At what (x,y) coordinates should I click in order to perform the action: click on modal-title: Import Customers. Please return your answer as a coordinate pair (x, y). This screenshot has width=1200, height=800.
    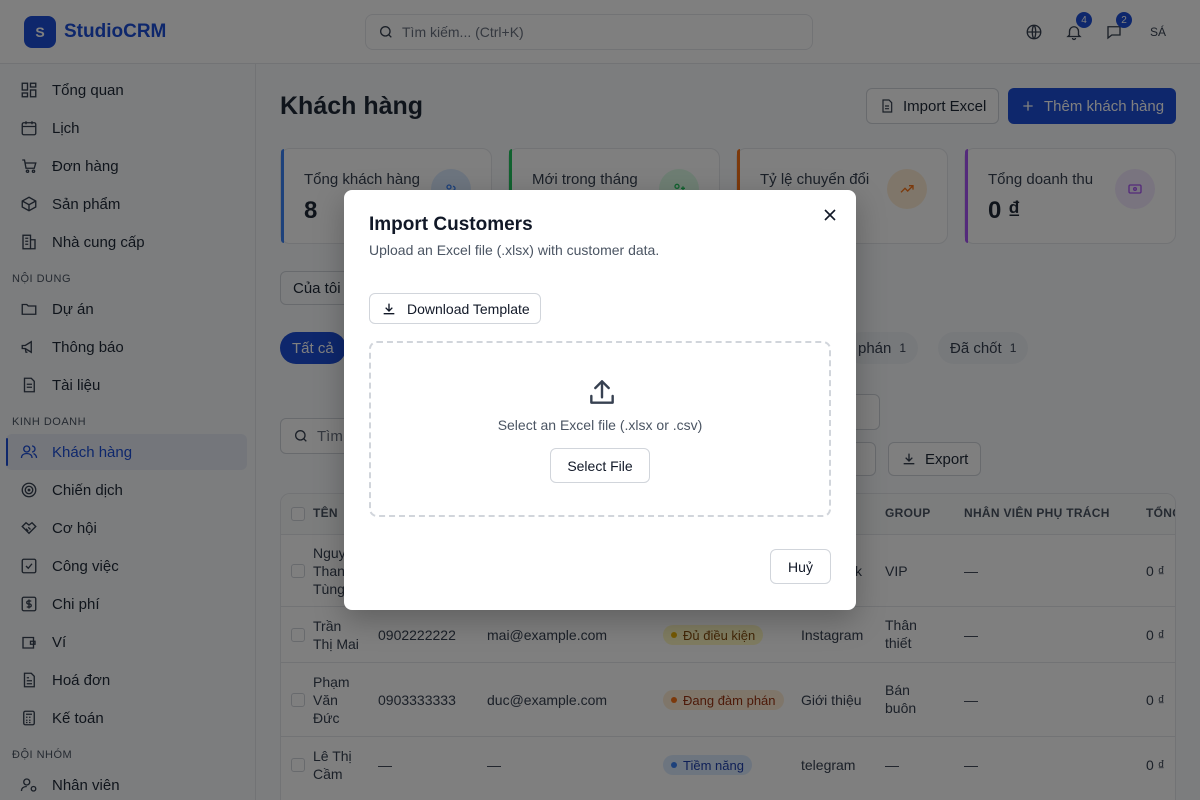
    Looking at the image, I should click on (451, 224).